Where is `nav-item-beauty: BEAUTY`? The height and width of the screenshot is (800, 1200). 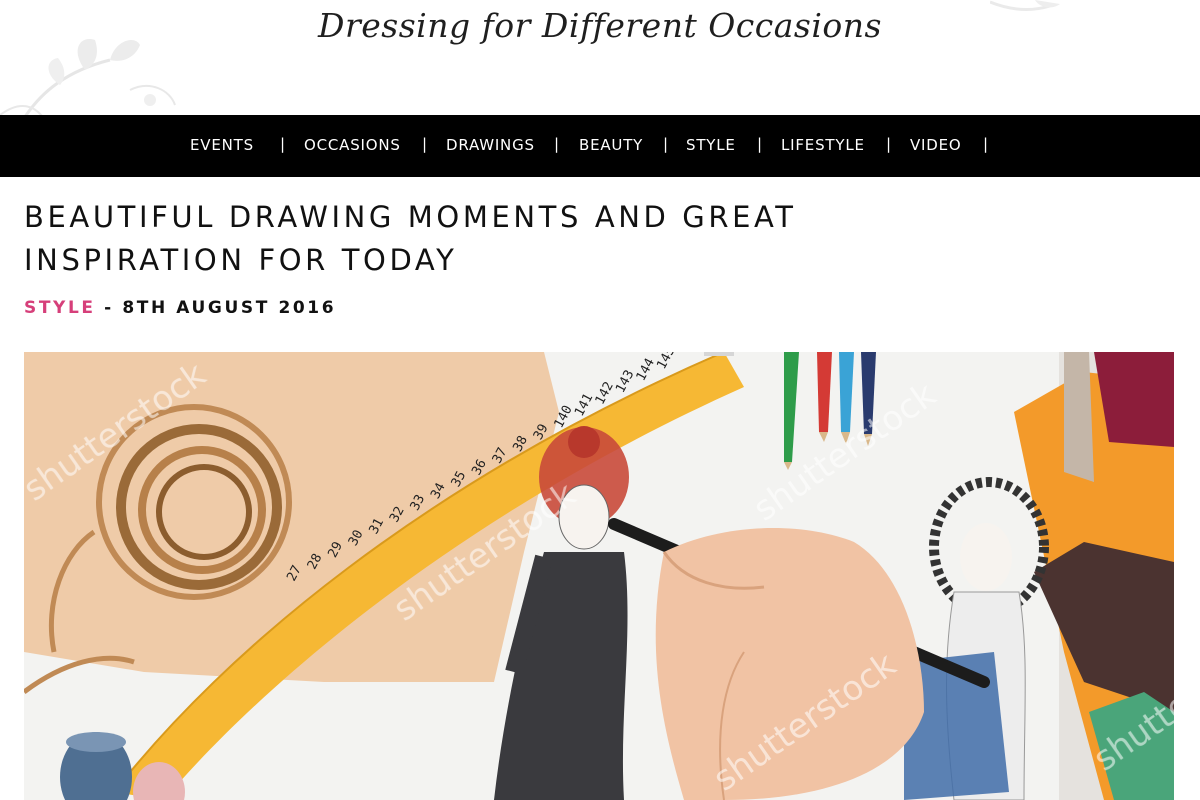 nav-item-beauty: BEAUTY is located at coordinates (611, 145).